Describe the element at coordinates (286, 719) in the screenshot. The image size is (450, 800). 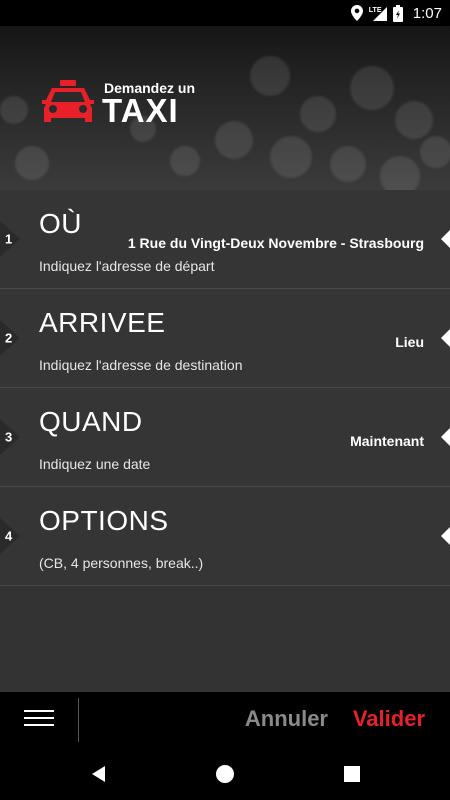
I see `cancel-button: Annuler` at that location.